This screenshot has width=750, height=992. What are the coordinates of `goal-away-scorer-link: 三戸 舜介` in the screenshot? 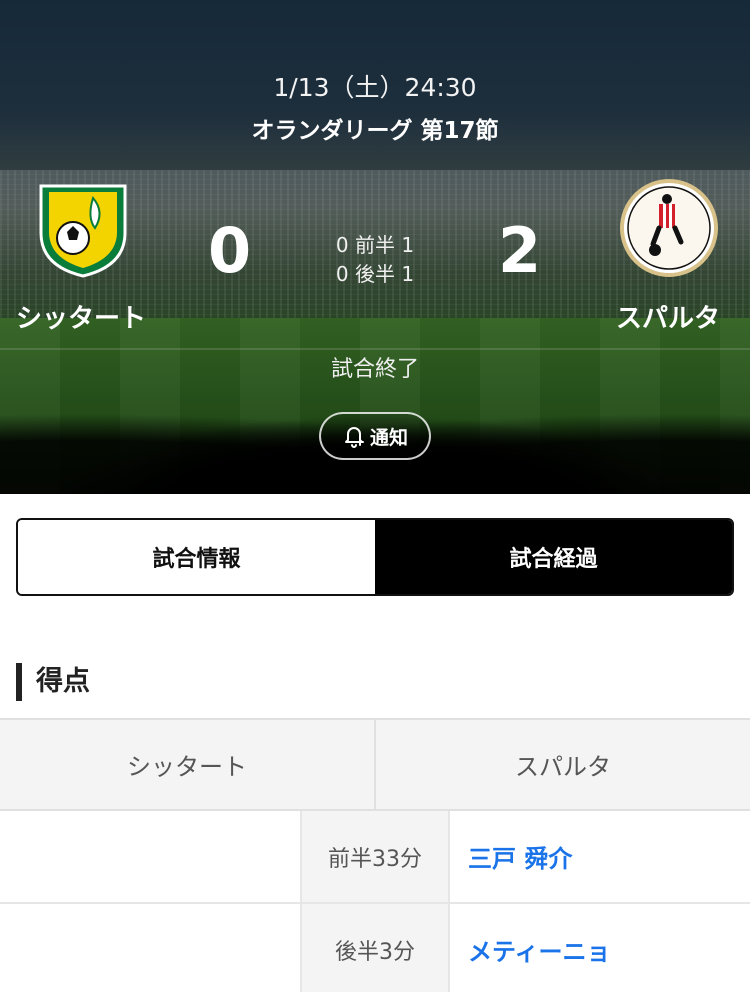 It's located at (600, 856).